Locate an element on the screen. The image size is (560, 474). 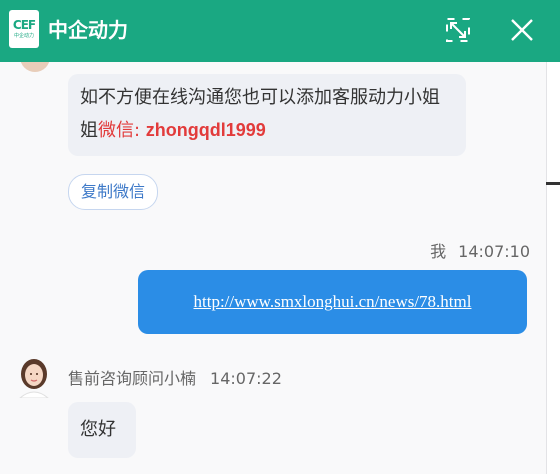
wechat-id: zhongqdl1999 is located at coordinates (205, 130).